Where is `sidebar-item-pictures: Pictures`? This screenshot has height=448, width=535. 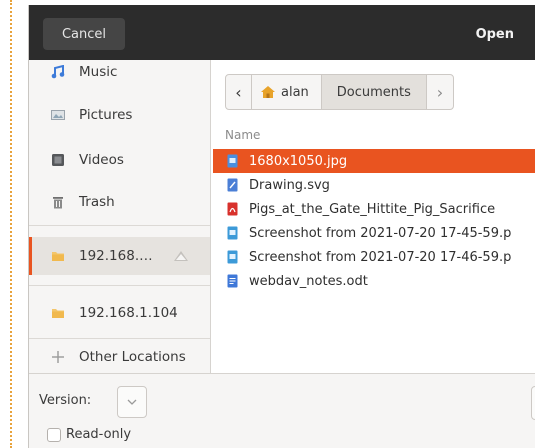 sidebar-item-pictures: Pictures is located at coordinates (119, 115).